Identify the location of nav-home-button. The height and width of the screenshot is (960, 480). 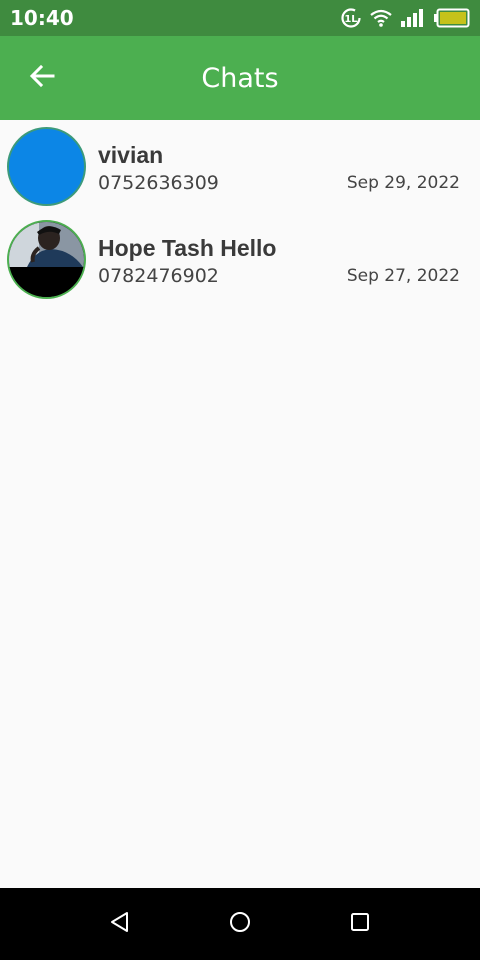
(240, 924).